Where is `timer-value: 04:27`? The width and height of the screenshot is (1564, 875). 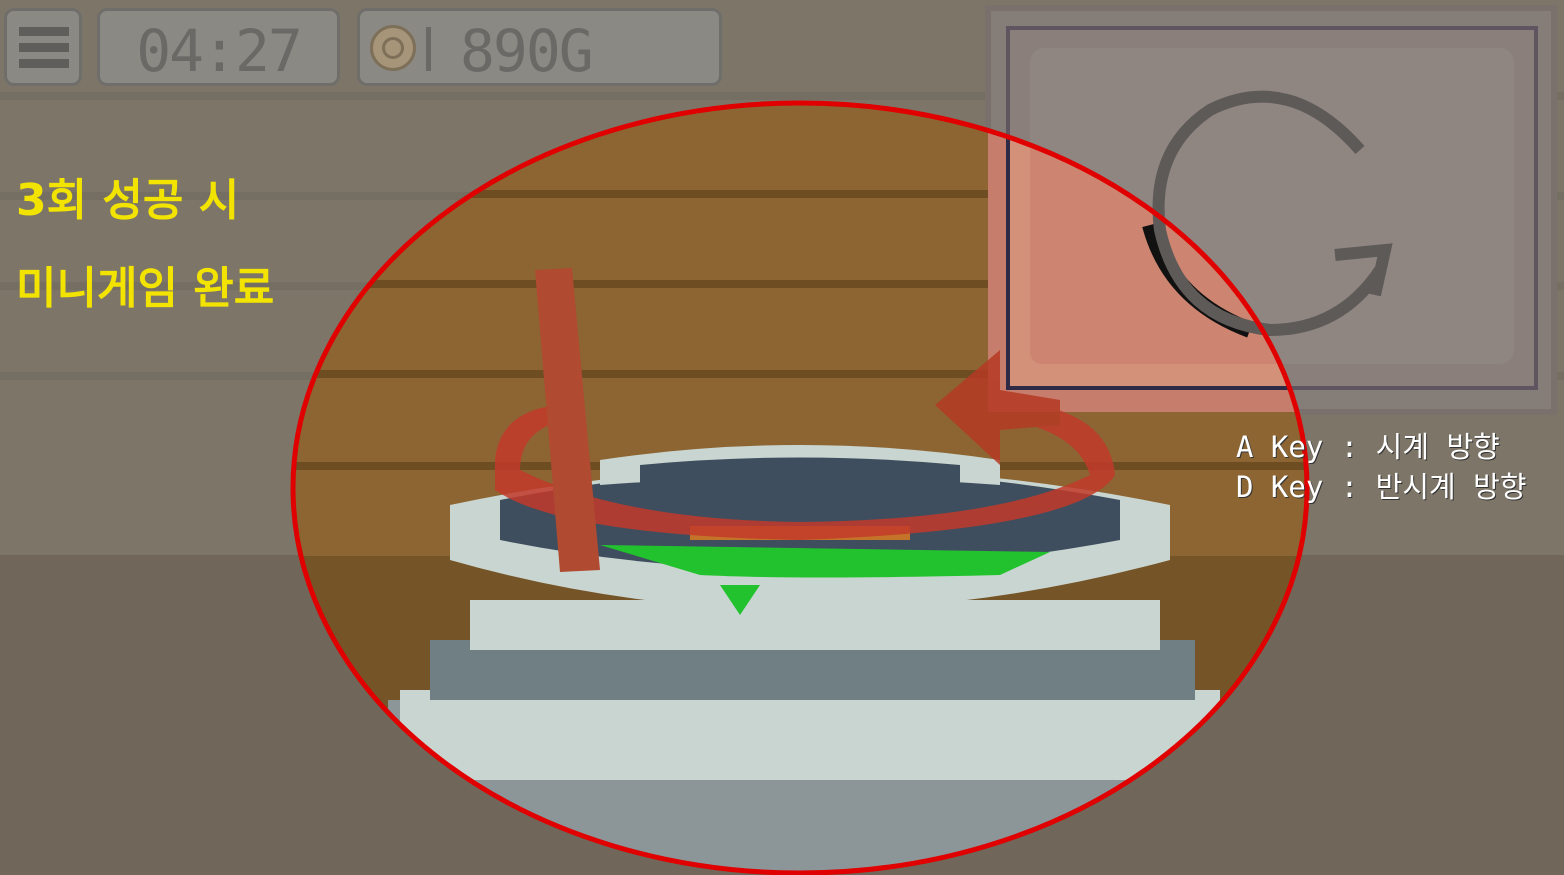 timer-value: 04:27 is located at coordinates (219, 51).